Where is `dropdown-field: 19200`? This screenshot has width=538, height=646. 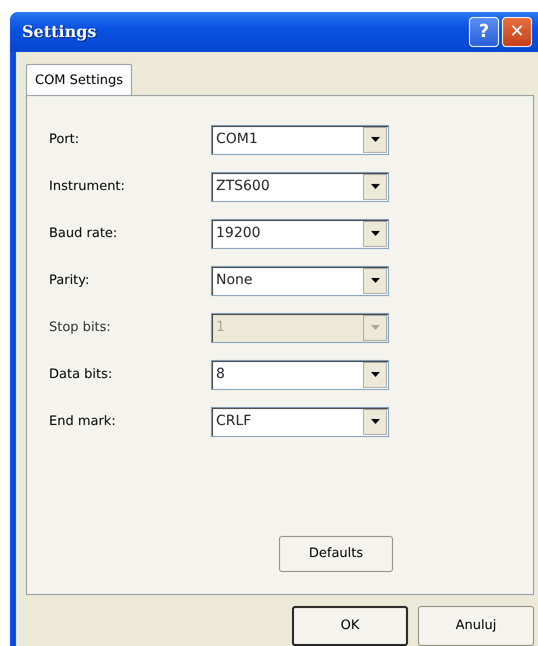 dropdown-field: 19200 is located at coordinates (300, 233).